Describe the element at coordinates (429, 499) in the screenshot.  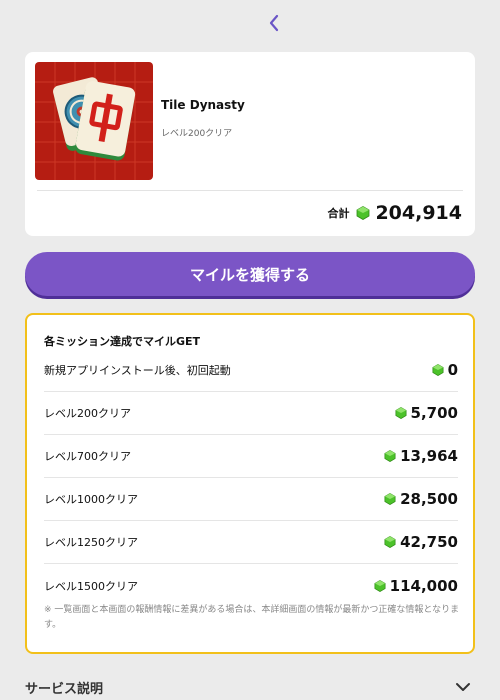
I see `mission-value: 28,500` at that location.